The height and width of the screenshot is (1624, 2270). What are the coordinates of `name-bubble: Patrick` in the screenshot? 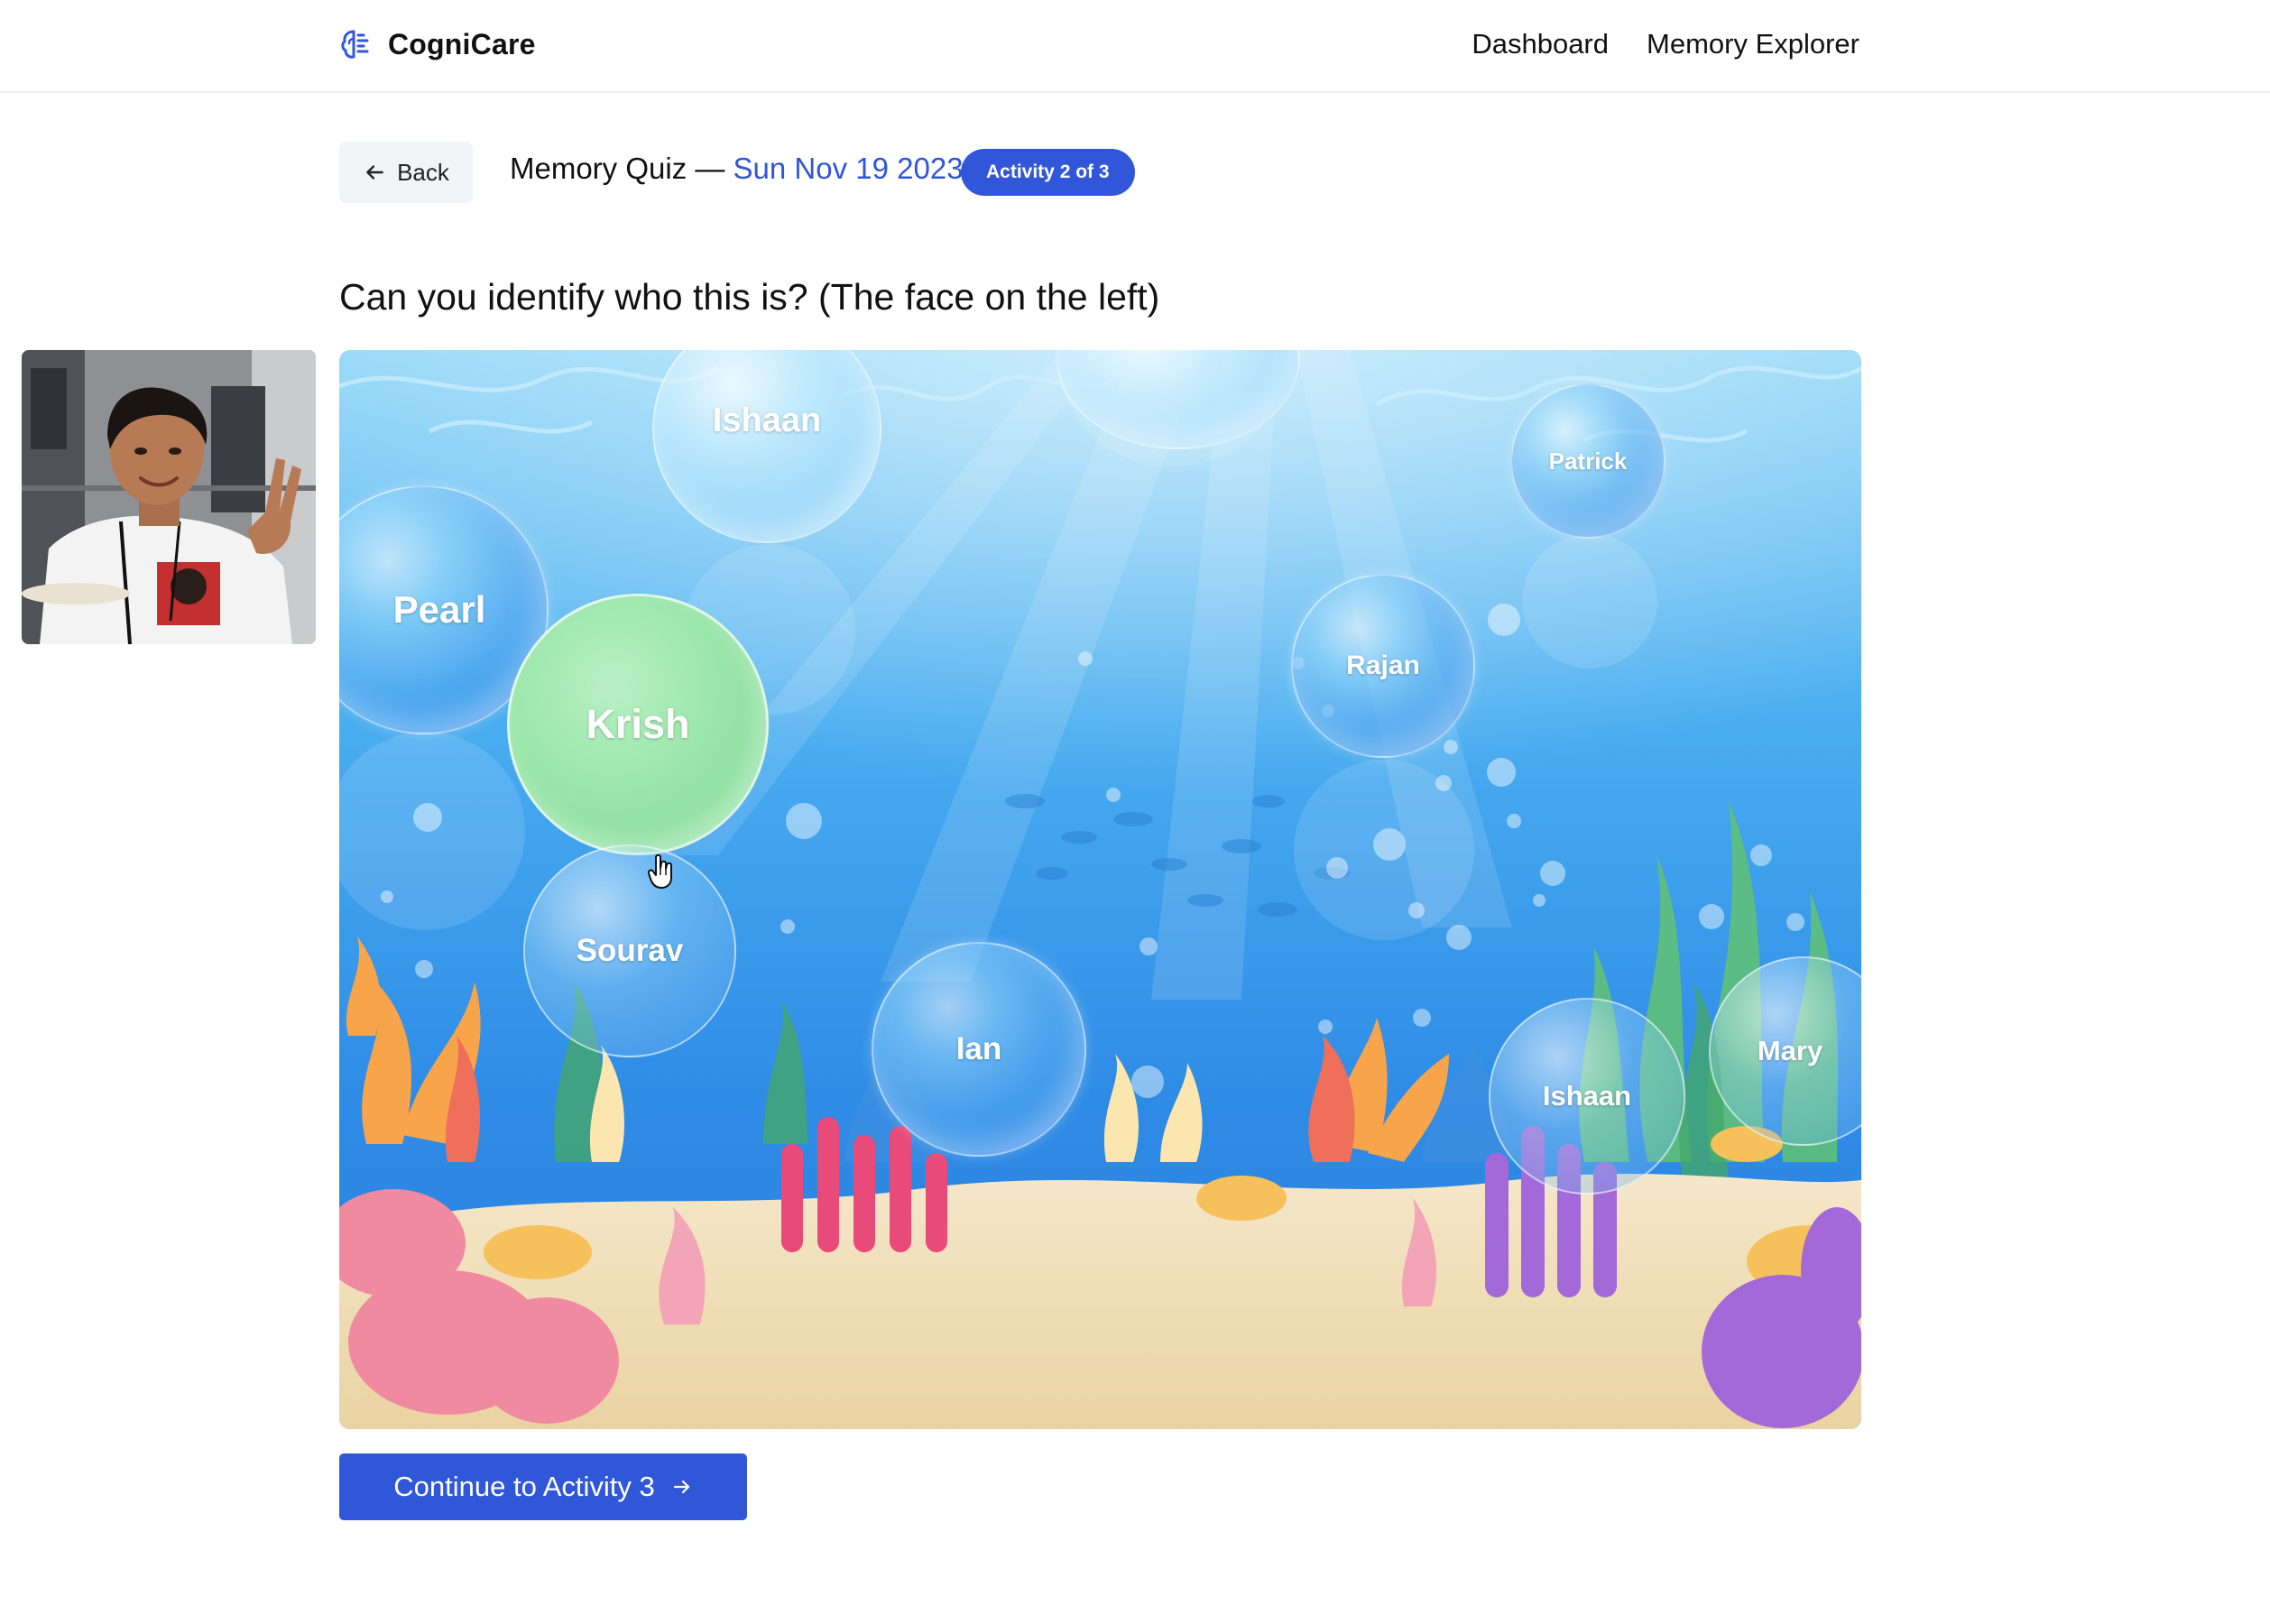 It's located at (1588, 461).